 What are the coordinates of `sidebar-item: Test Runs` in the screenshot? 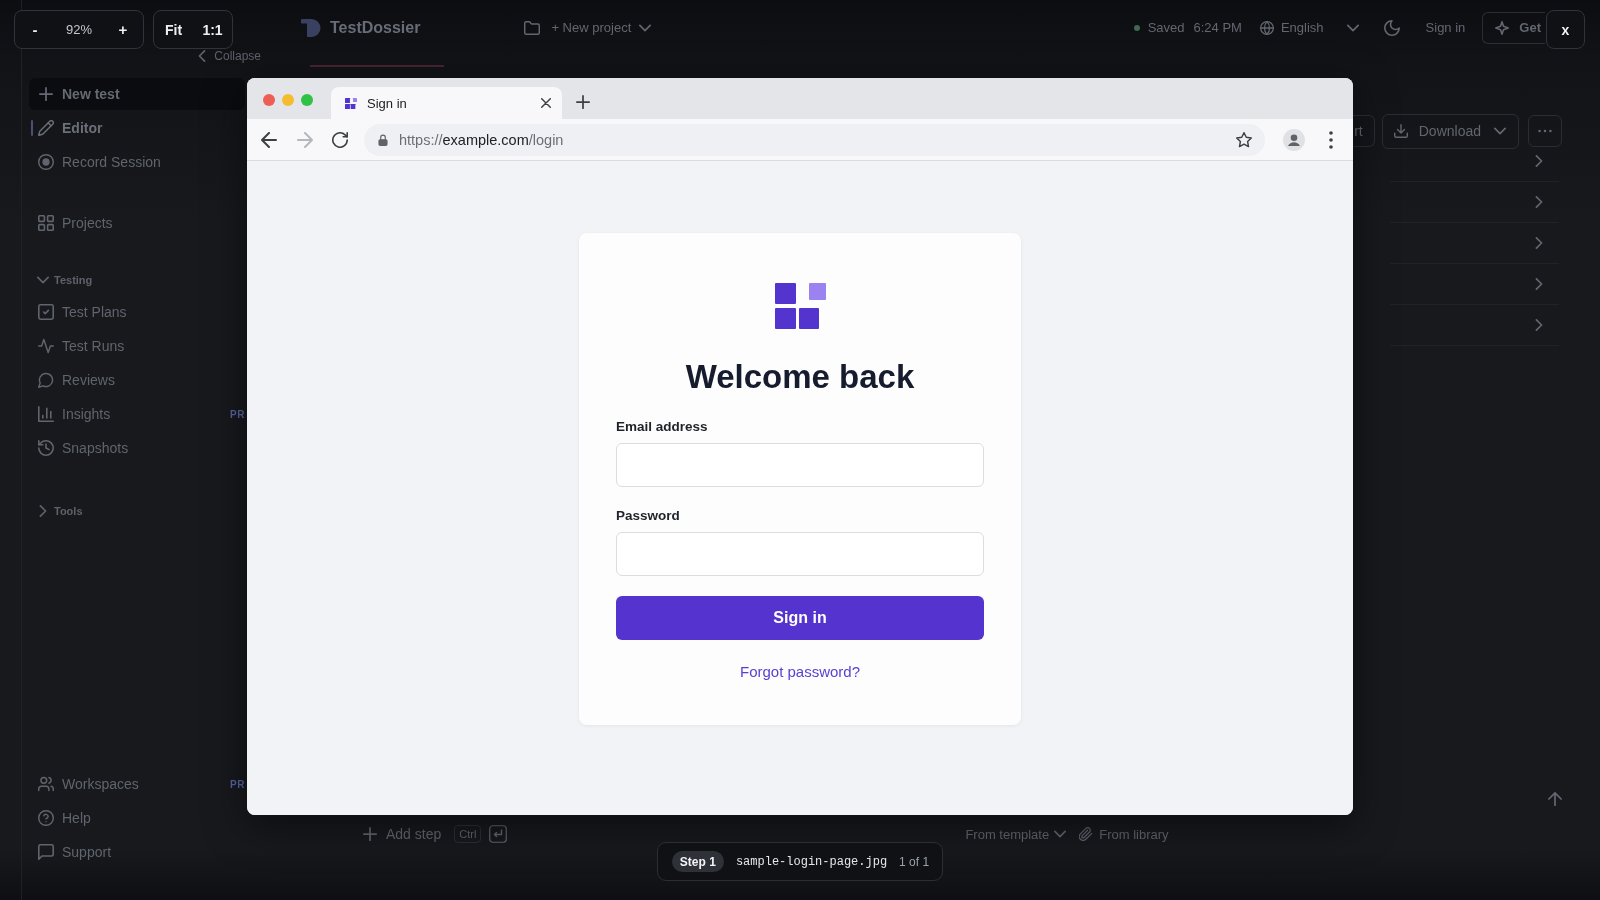 It's located at (137, 346).